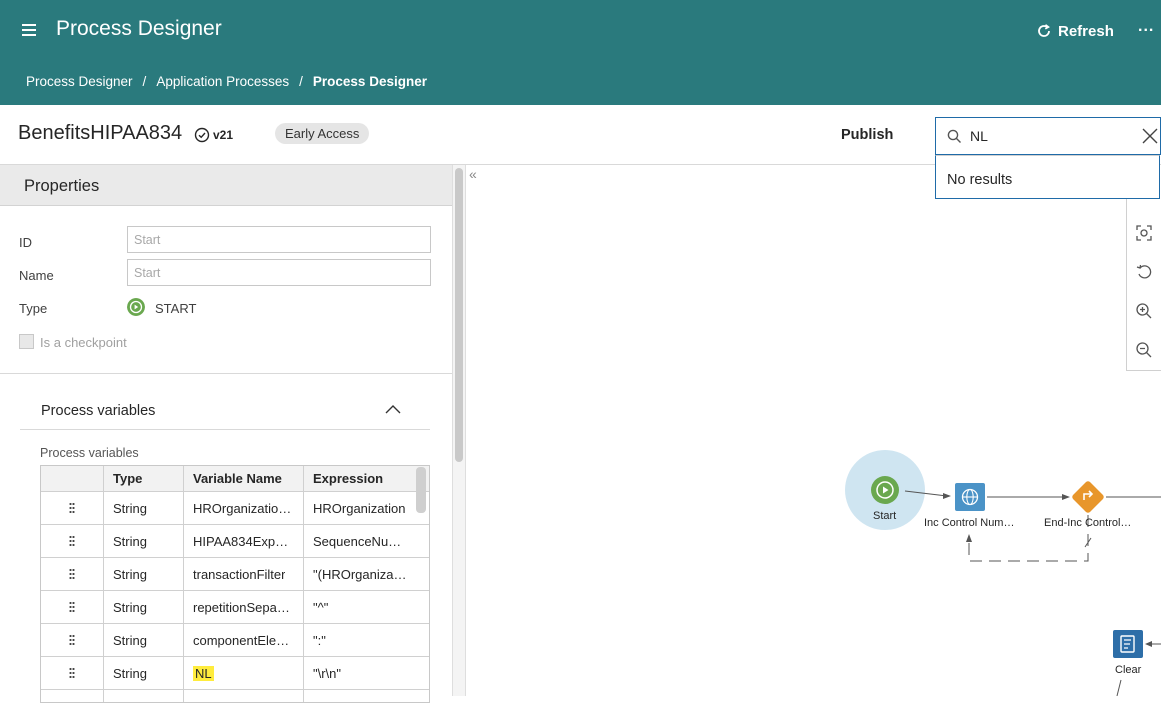 The image size is (1161, 703). Describe the element at coordinates (970, 497) in the screenshot. I see `inc-control-task-node` at that location.